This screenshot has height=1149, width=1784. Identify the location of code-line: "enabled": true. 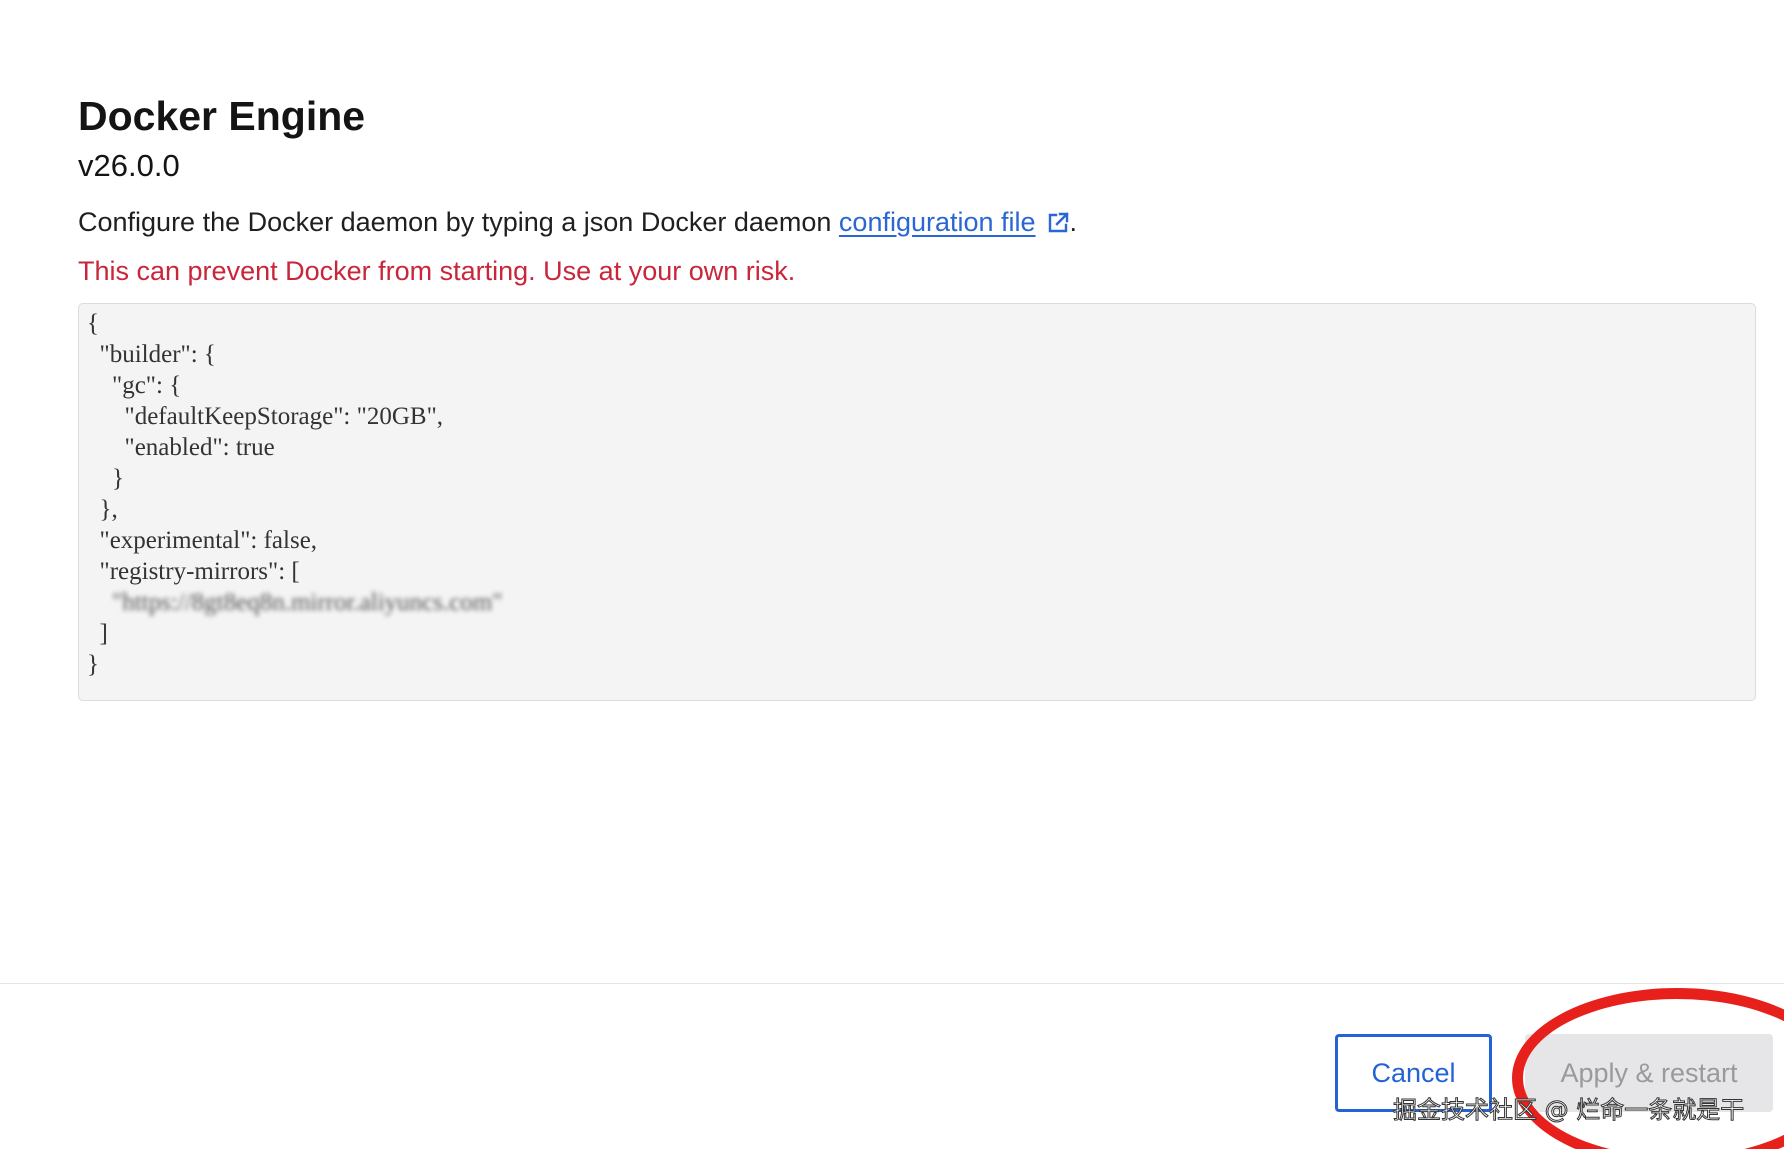
(181, 447).